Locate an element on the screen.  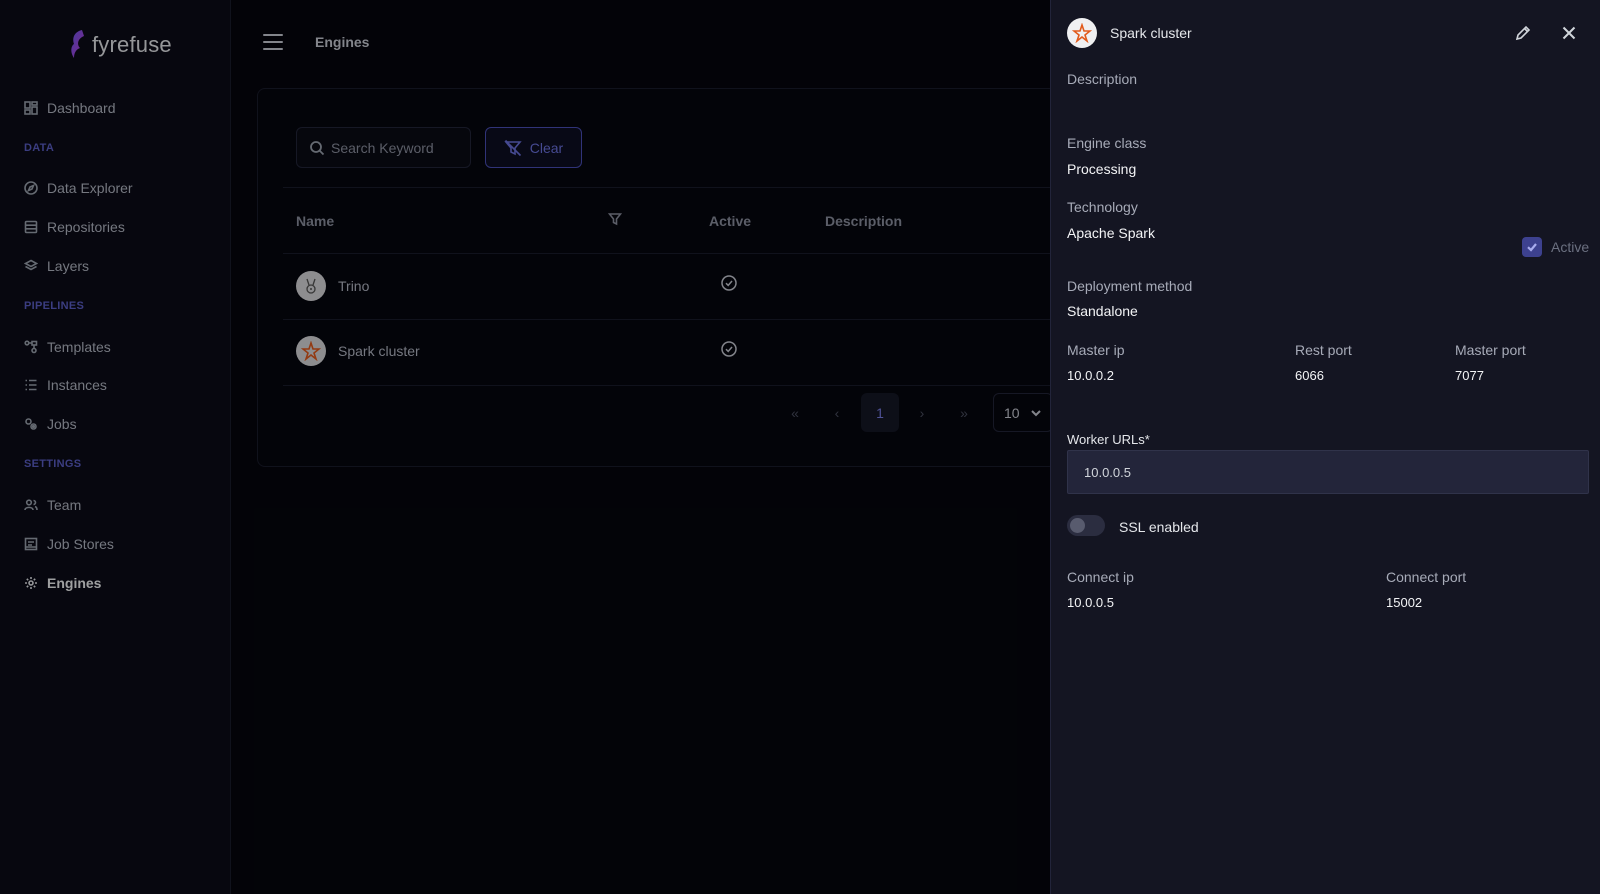
sidebar-item-label: Dashboard is located at coordinates (81, 108).